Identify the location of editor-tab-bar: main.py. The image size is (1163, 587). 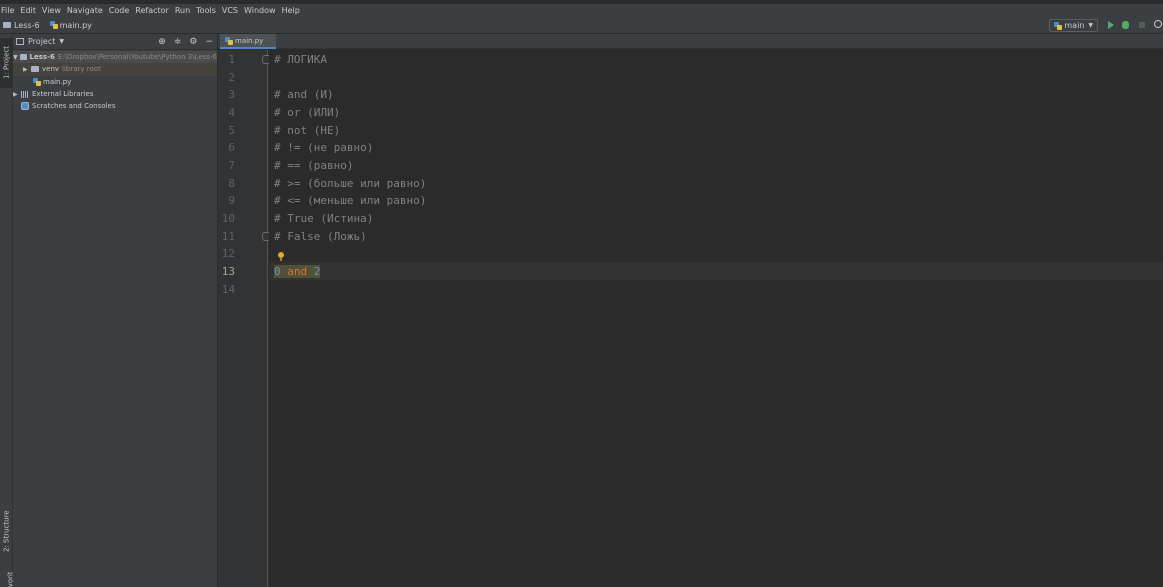
(690, 41).